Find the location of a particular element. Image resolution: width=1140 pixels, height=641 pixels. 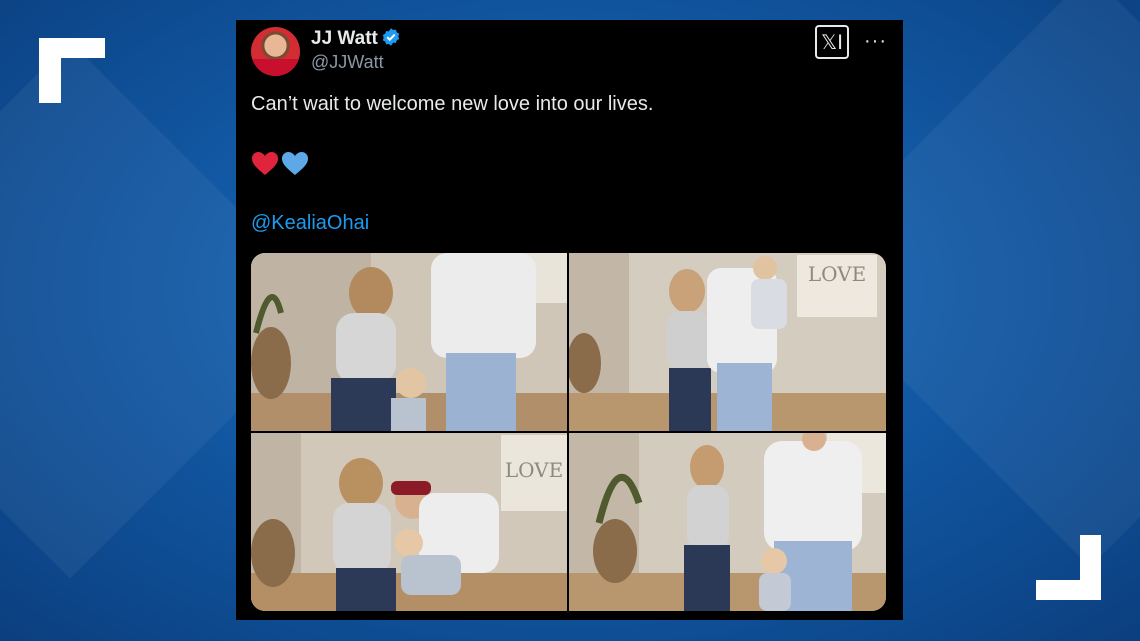

red-heart-icon is located at coordinates (265, 163).